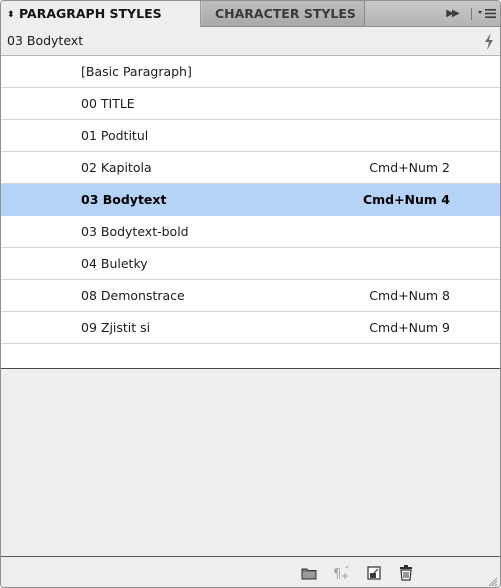  I want to click on current-style-bar: 03 Bodytext, so click(250, 41).